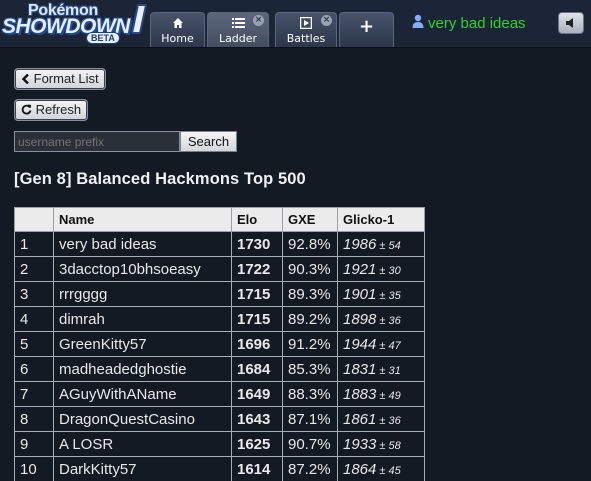 Image resolution: width=591 pixels, height=481 pixels. Describe the element at coordinates (160, 179) in the screenshot. I see `ladder-title: [Gen 8] Balanced Hackmons Top 500` at that location.